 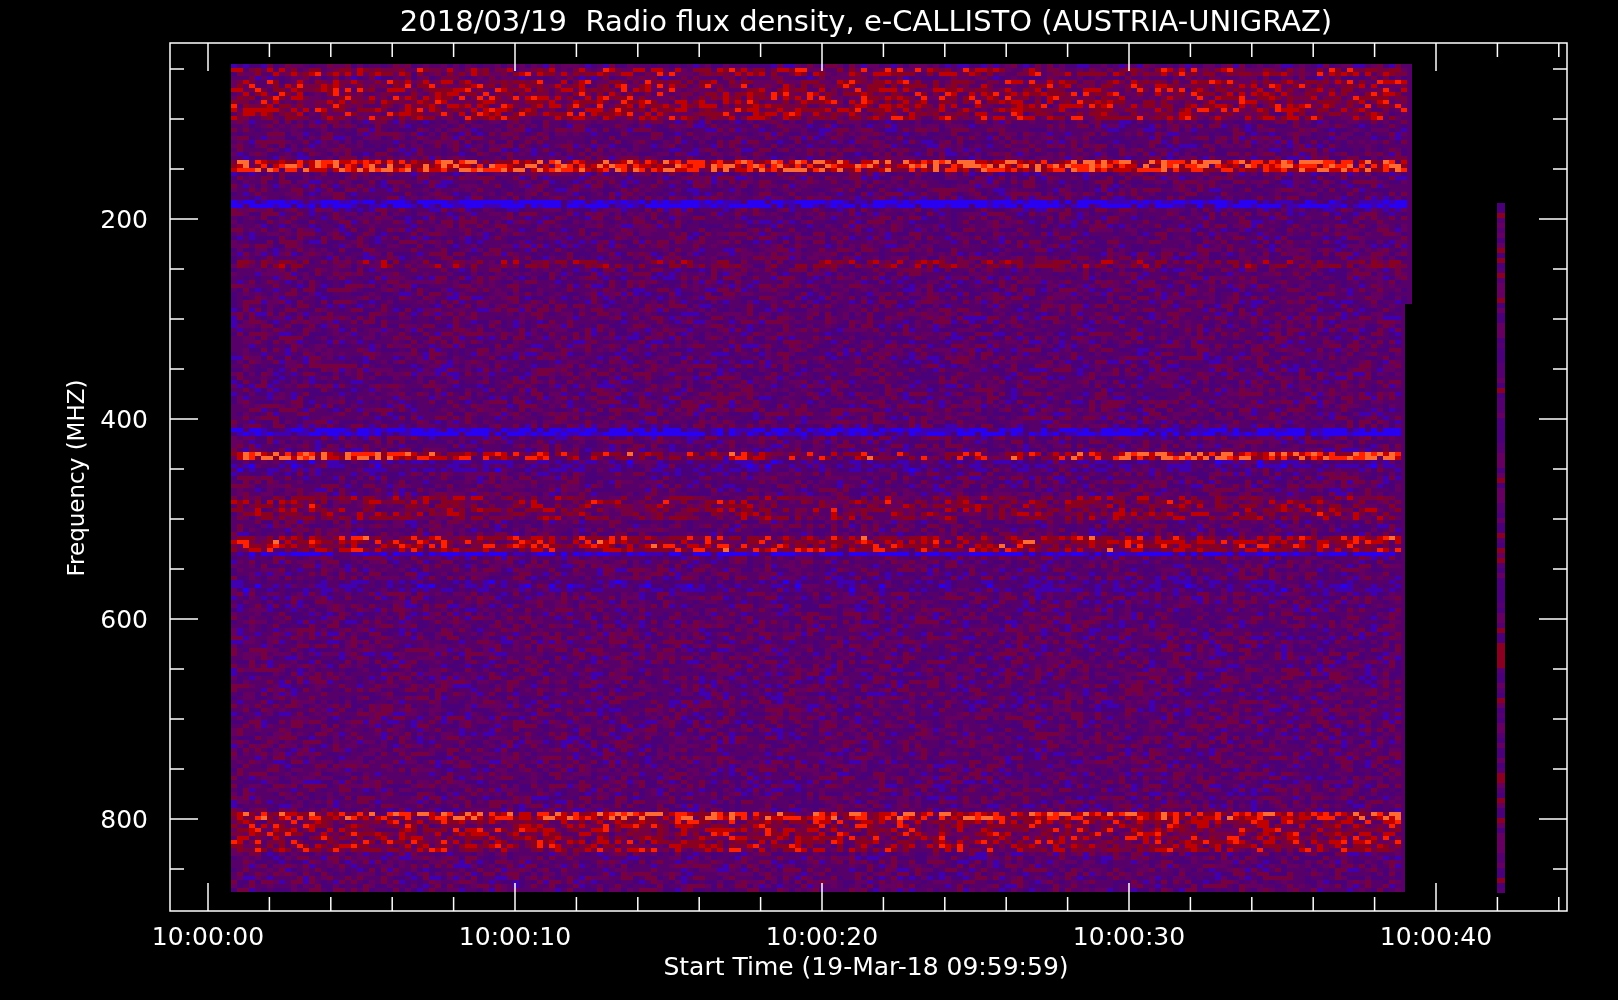 What do you see at coordinates (866, 966) in the screenshot?
I see `x-axis-label: Start Time (19-Mar-18 09:59:59)` at bounding box center [866, 966].